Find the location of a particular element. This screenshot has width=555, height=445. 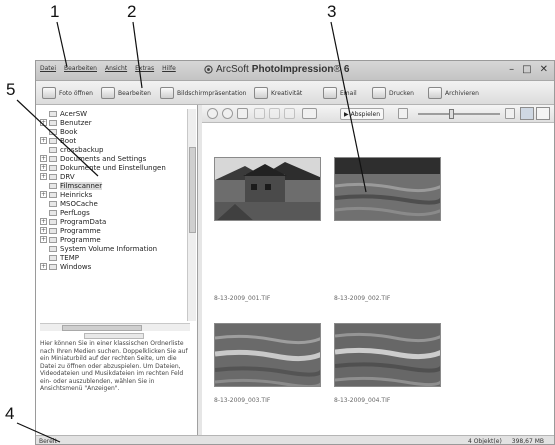

callout-1: 1 is located at coordinates (55, 11).